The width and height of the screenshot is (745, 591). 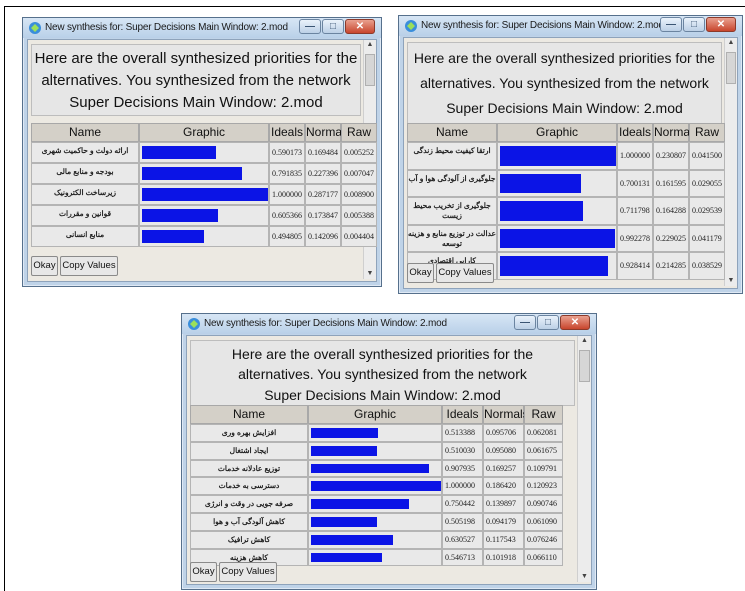 I want to click on alternative-name: منابع انسانی, so click(x=85, y=236).